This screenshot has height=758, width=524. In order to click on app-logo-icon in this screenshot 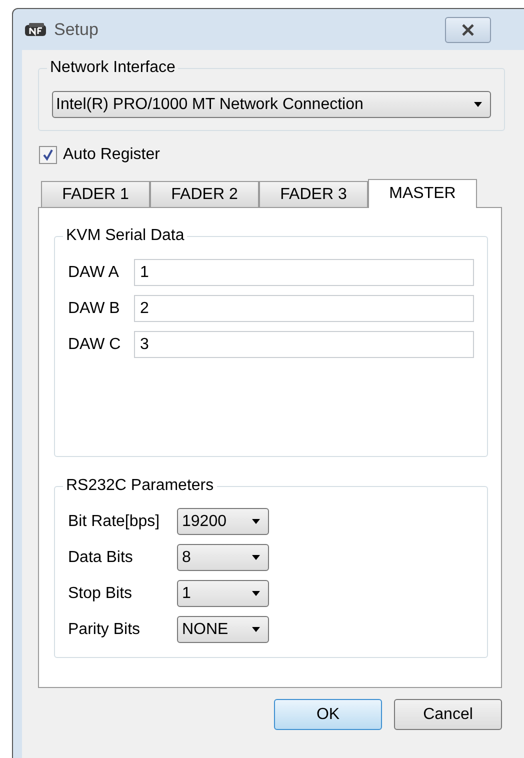, I will do `click(36, 30)`.